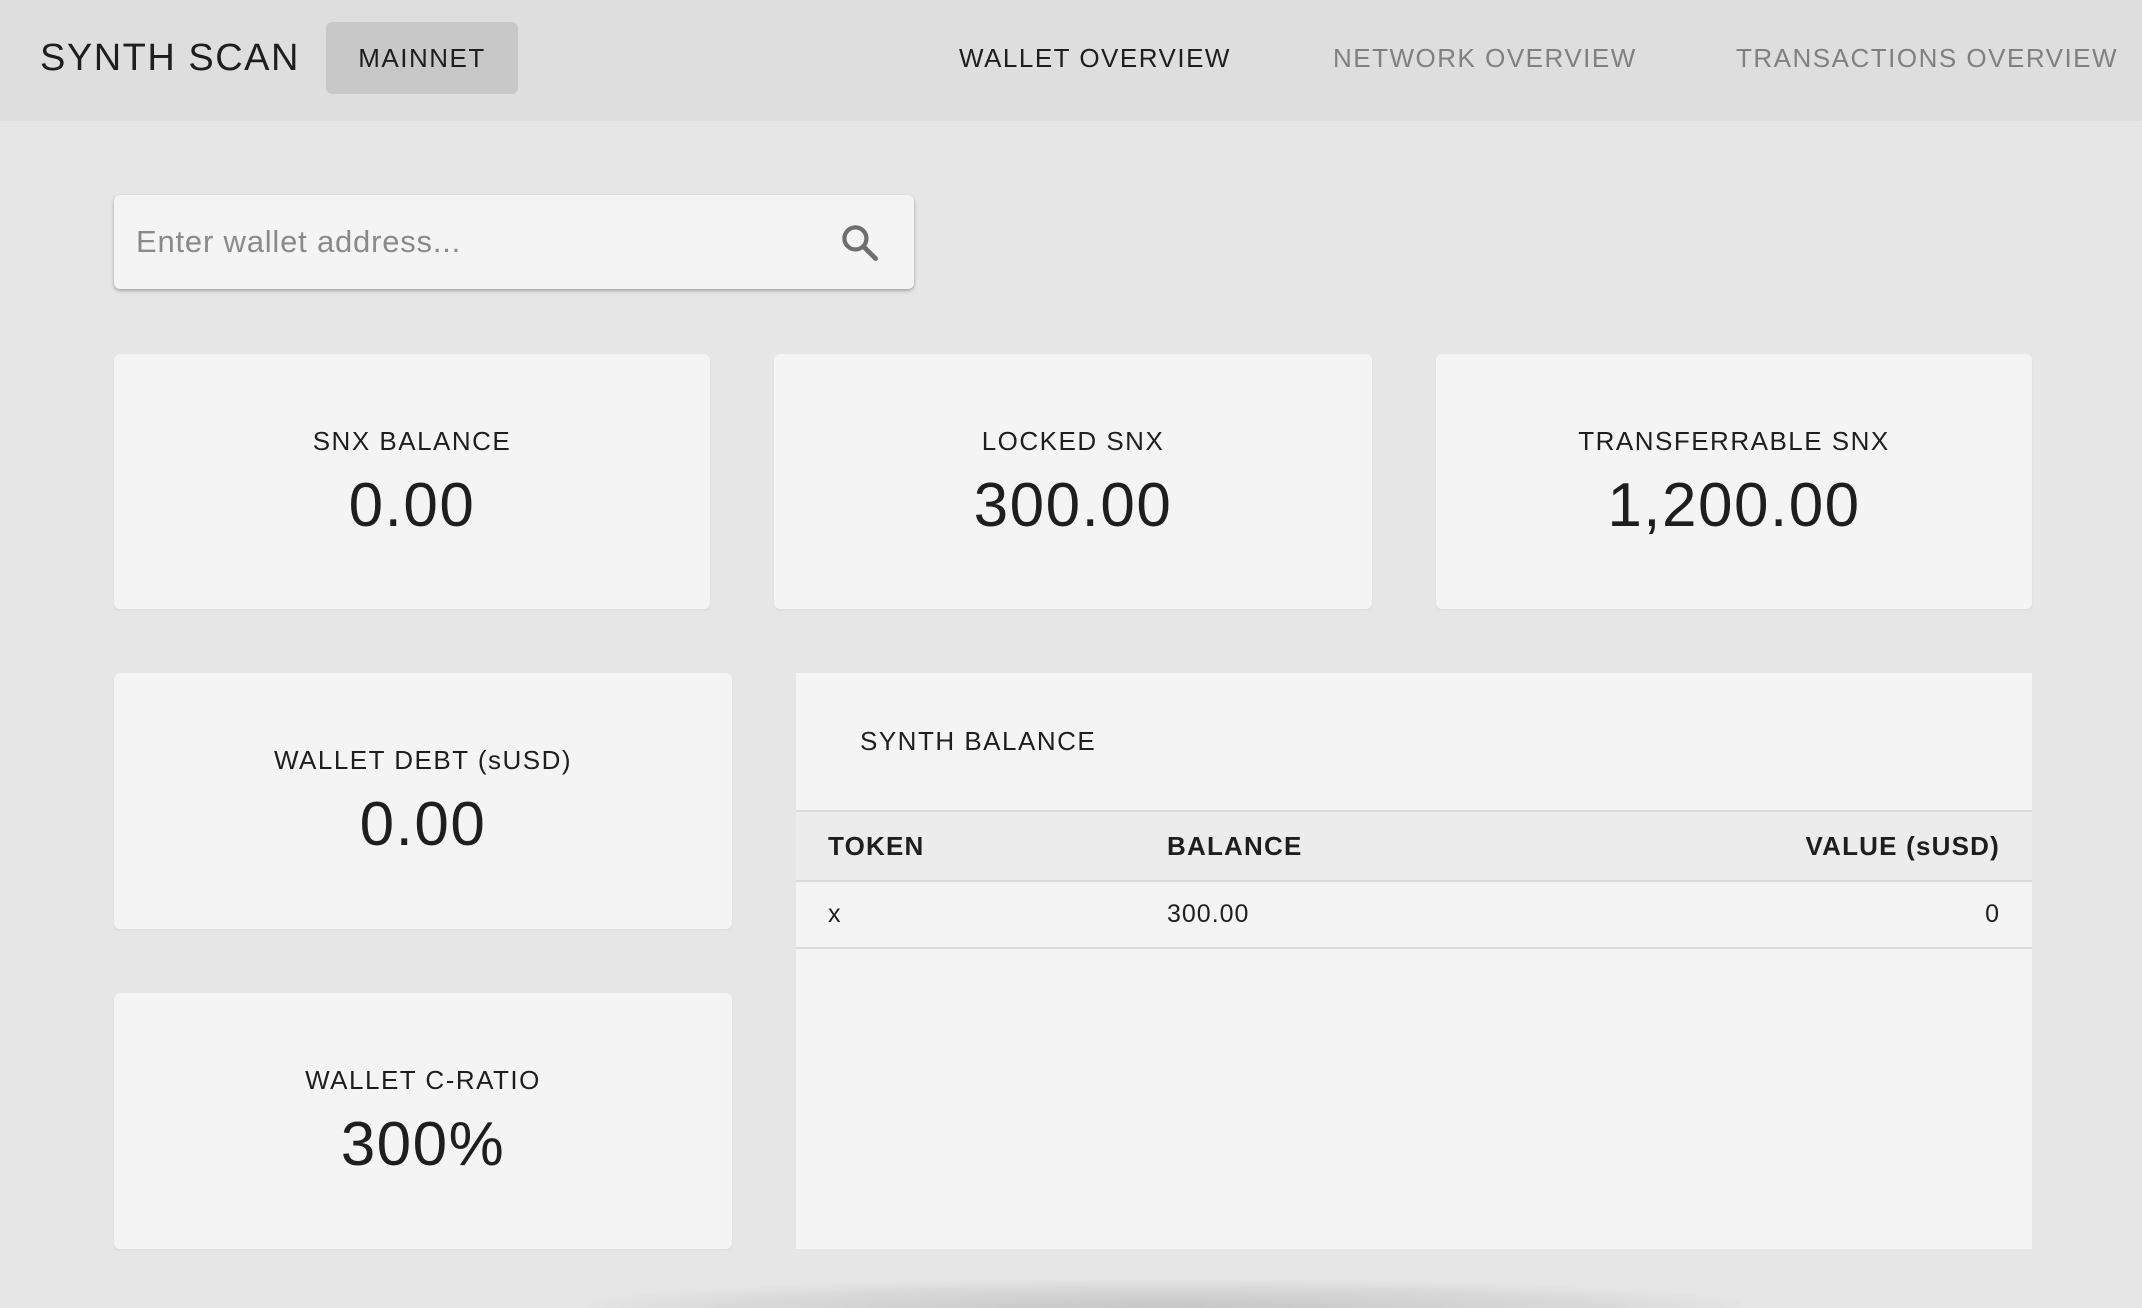 This screenshot has height=1308, width=2142. What do you see at coordinates (423, 824) in the screenshot?
I see `wallet-debt-value: 0.00` at bounding box center [423, 824].